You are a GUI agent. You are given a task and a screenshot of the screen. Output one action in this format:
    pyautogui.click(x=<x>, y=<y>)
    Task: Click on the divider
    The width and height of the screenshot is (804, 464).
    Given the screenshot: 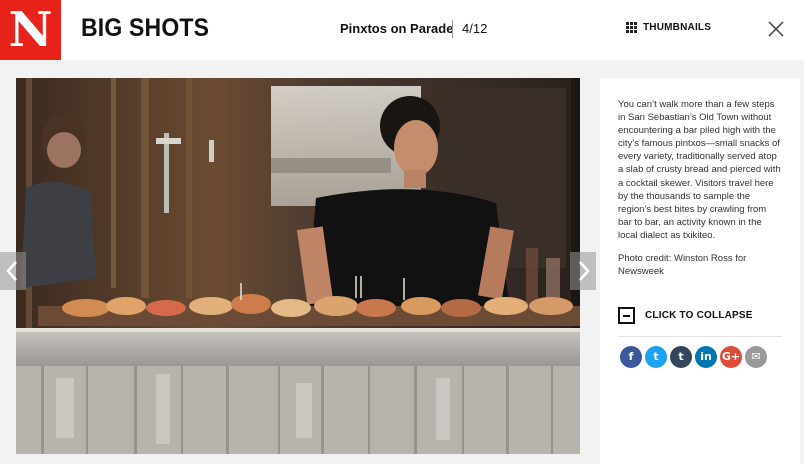 What is the action you would take?
    pyautogui.click(x=700, y=336)
    